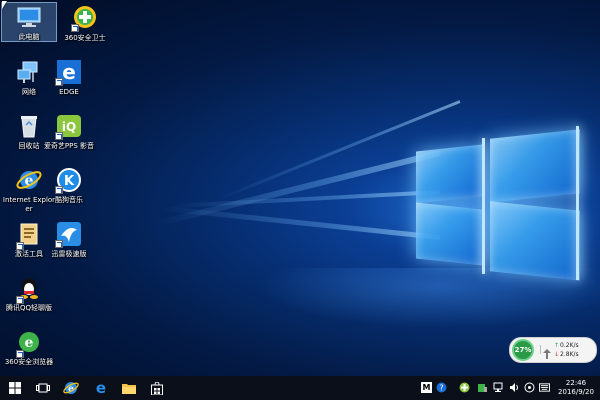  Describe the element at coordinates (69, 239) in the screenshot. I see `desktop-icon-xunlei: 迅雷极速版` at that location.